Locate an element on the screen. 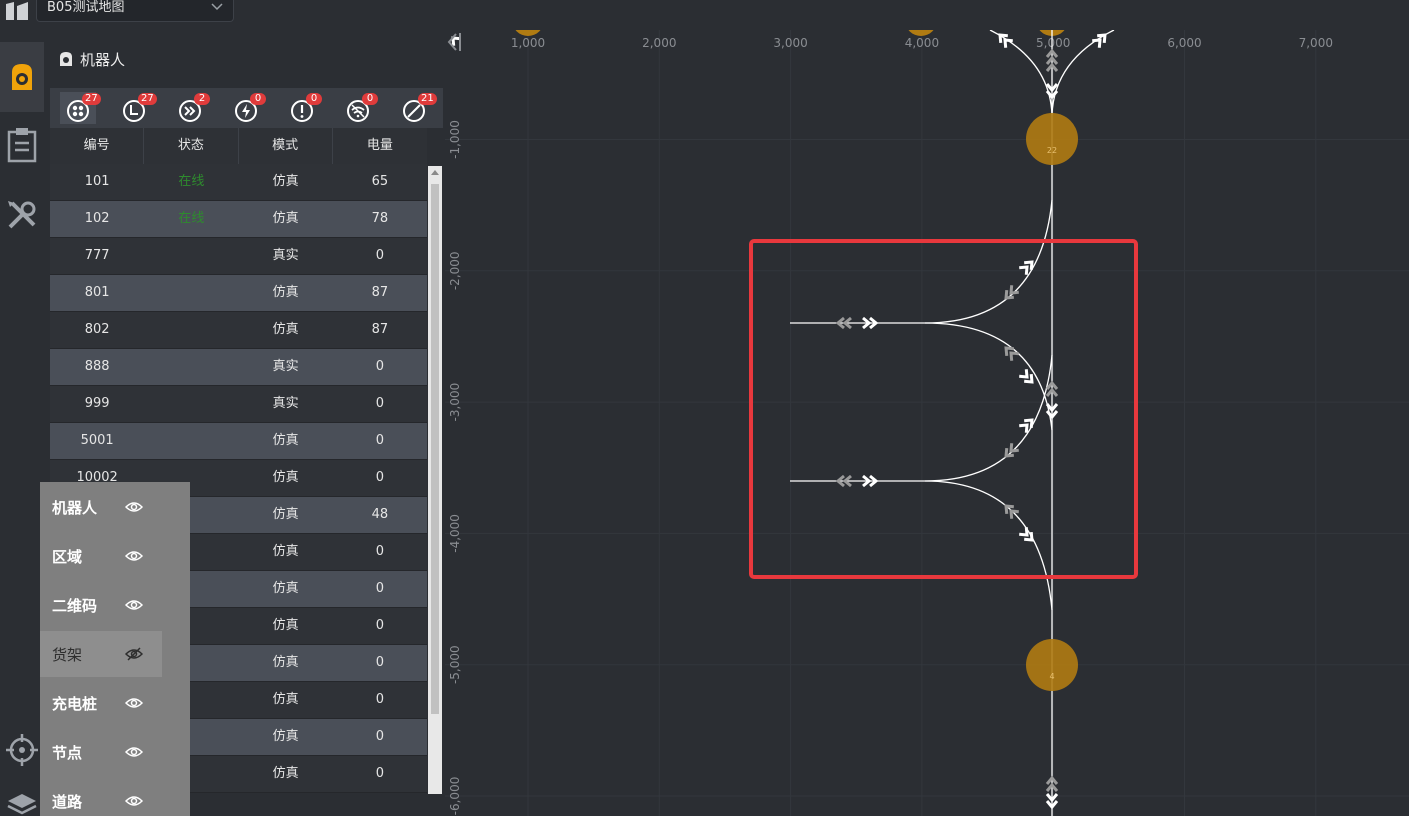 This screenshot has width=1409, height=816. layer-item: 道路 is located at coordinates (101, 797).